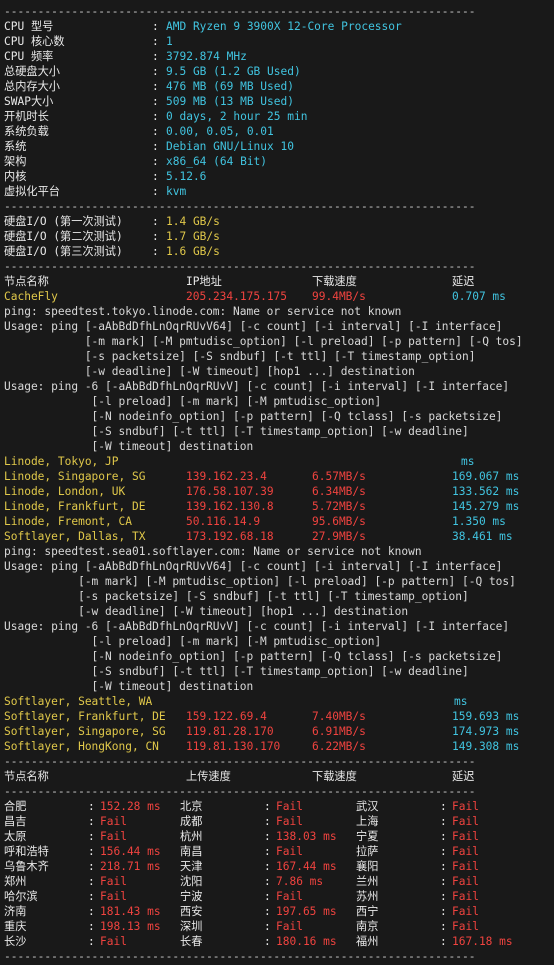 The height and width of the screenshot is (965, 554). Describe the element at coordinates (75, 476) in the screenshot. I see `node-name: Linode, Singapore, SG` at that location.